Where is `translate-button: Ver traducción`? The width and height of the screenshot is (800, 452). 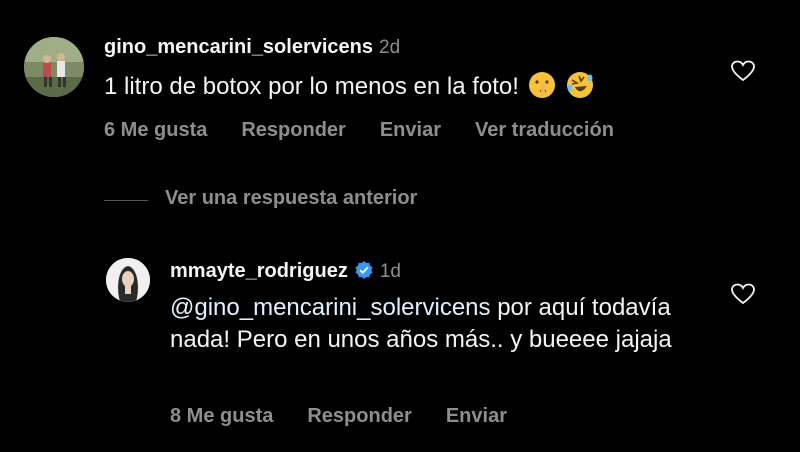 translate-button: Ver traducción is located at coordinates (544, 130).